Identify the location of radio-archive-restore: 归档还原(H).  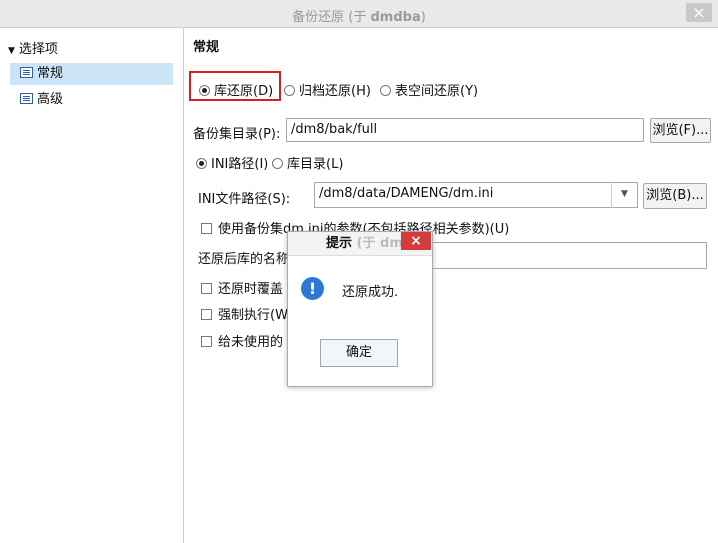
(327, 89).